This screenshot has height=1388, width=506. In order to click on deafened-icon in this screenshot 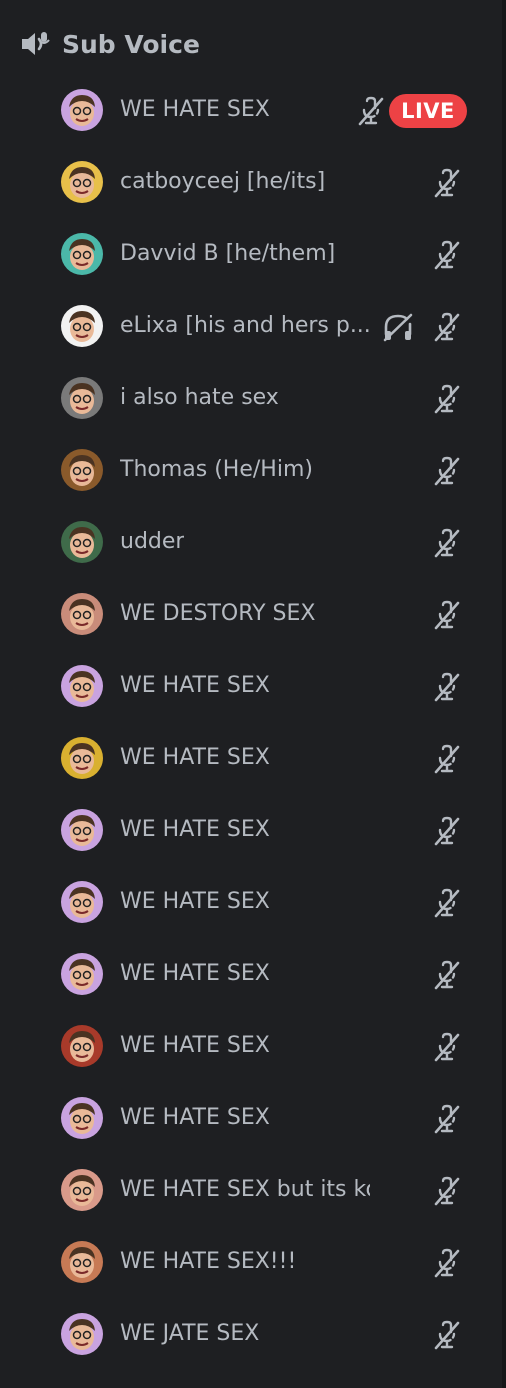, I will do `click(398, 327)`.